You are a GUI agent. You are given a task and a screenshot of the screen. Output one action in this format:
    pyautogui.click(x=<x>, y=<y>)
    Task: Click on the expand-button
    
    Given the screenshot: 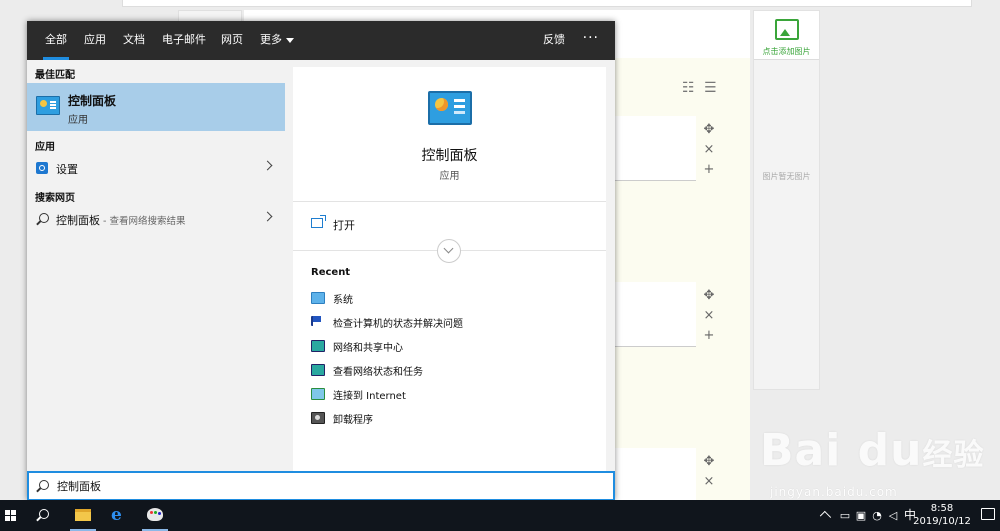 What is the action you would take?
    pyautogui.click(x=449, y=251)
    